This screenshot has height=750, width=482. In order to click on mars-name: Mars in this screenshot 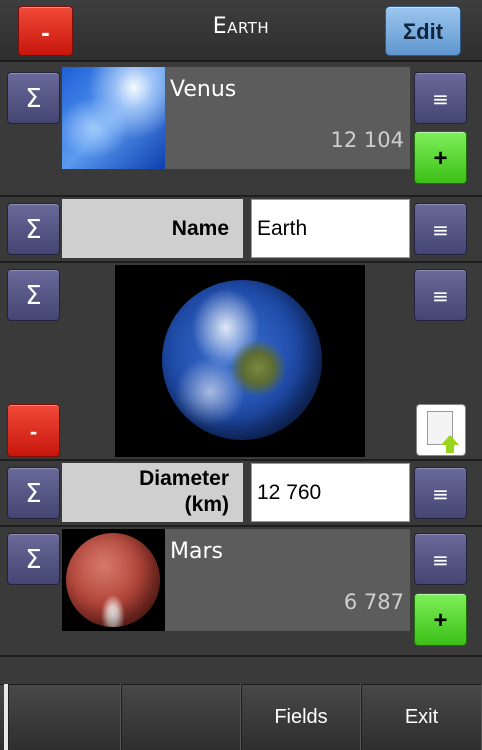, I will do `click(196, 551)`.